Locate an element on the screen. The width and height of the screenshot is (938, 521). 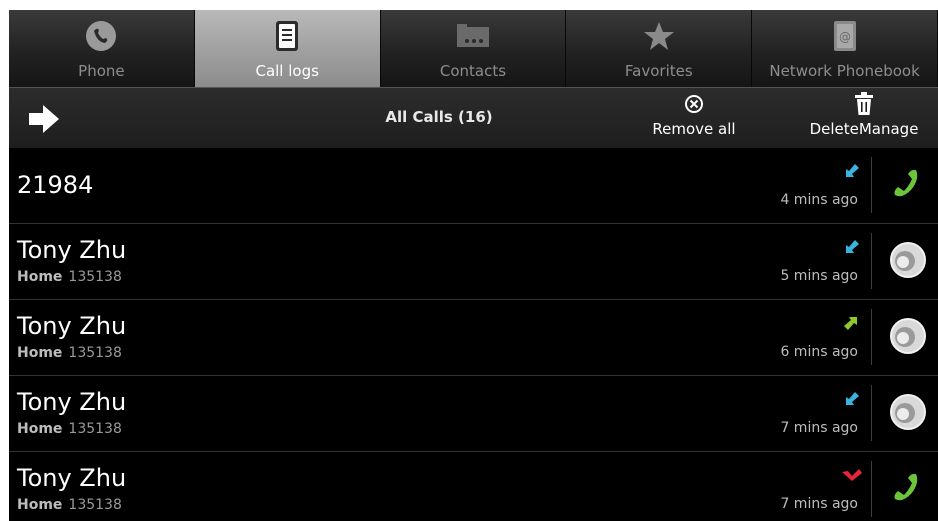
remove-circle-icon is located at coordinates (694, 105).